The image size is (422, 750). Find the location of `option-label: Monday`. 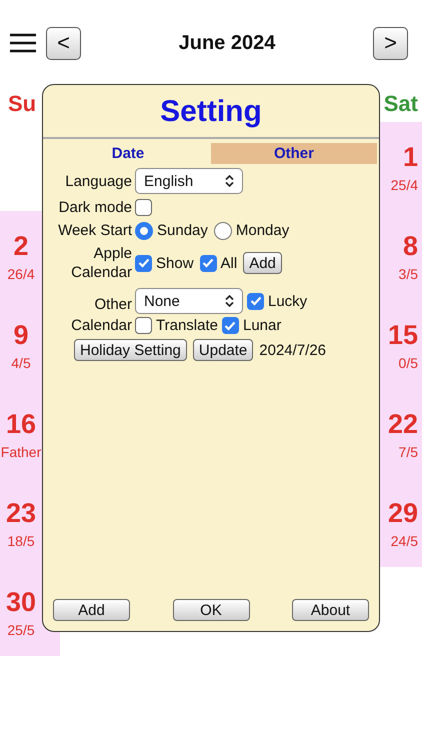

option-label: Monday is located at coordinates (263, 230).